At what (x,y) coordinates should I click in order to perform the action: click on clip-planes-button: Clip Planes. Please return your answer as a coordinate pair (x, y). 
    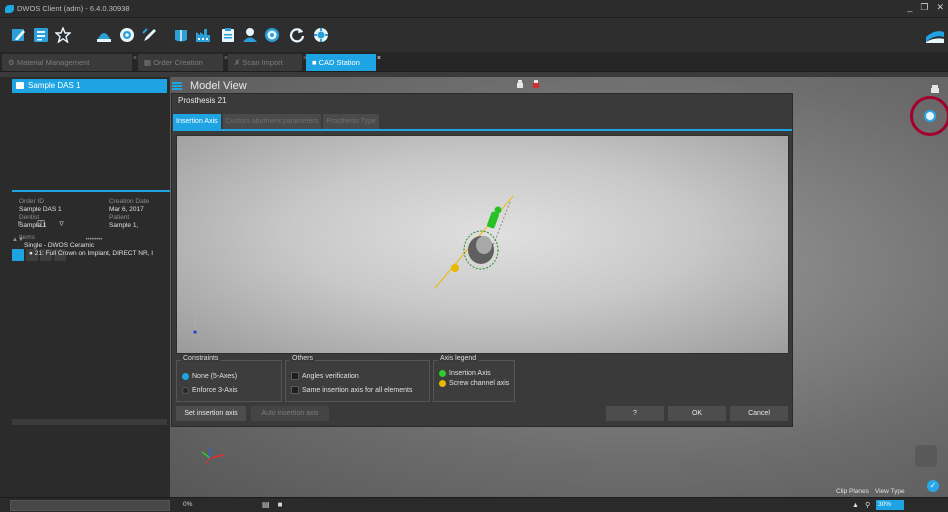
    Looking at the image, I should click on (852, 491).